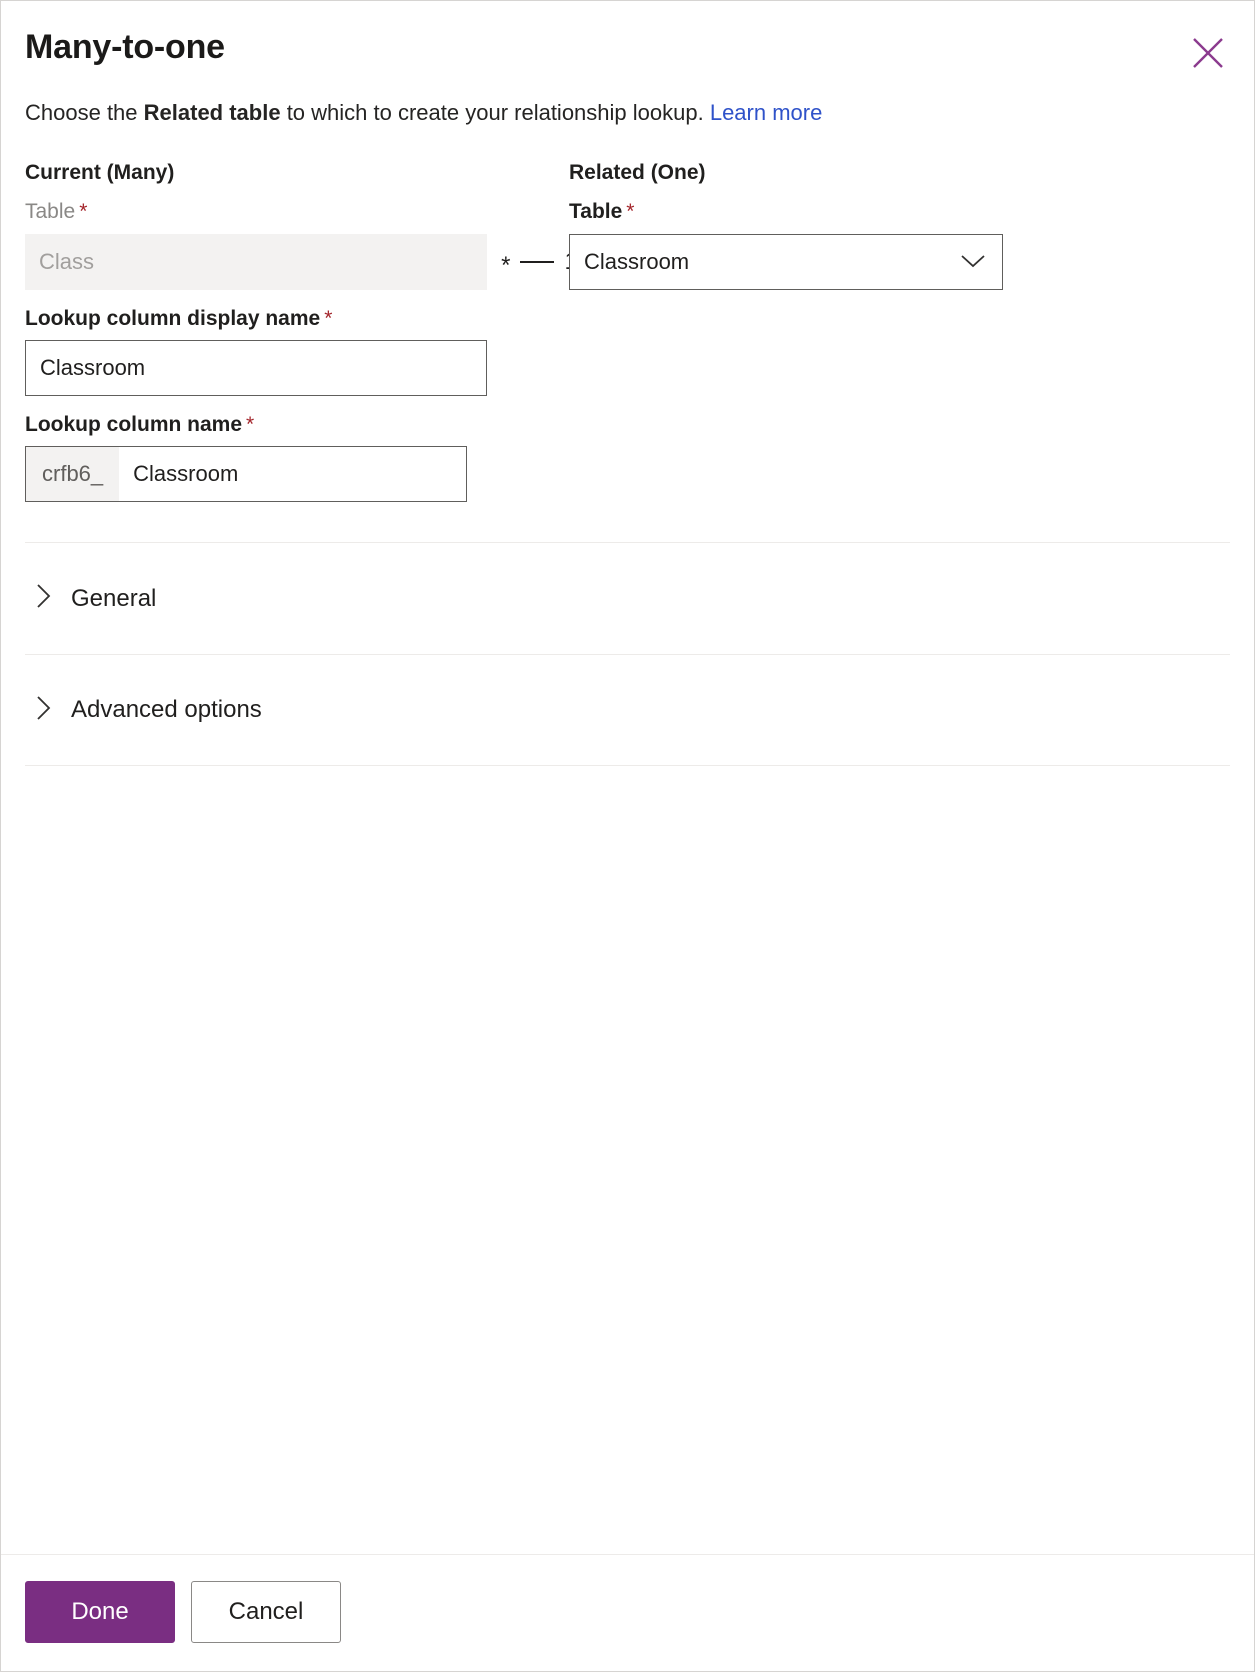 The height and width of the screenshot is (1672, 1255). Describe the element at coordinates (973, 262) in the screenshot. I see `chevron-down-icon` at that location.